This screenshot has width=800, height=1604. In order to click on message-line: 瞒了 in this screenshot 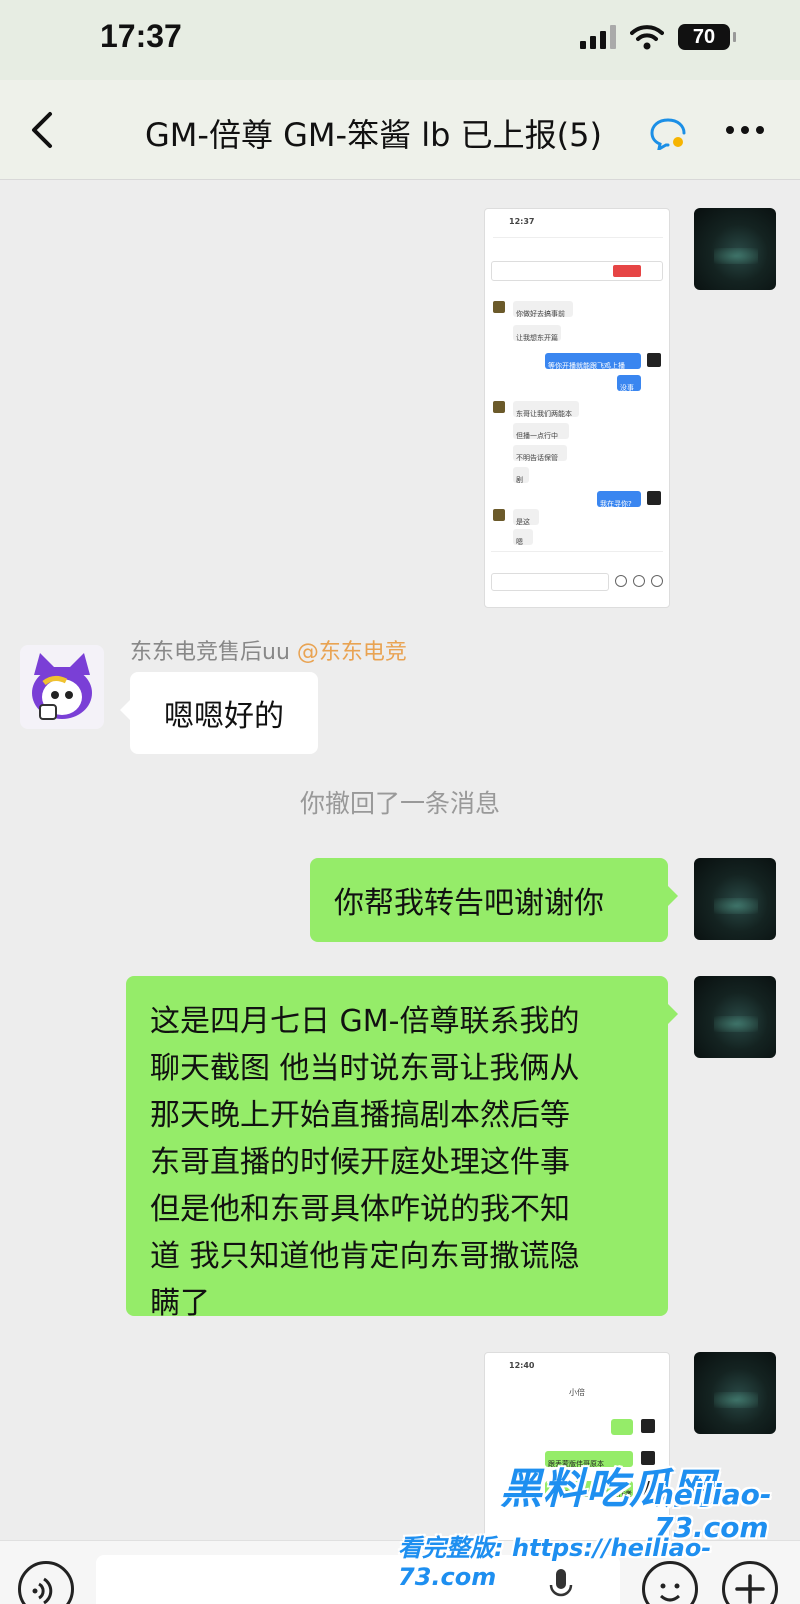, I will do `click(180, 1303)`.